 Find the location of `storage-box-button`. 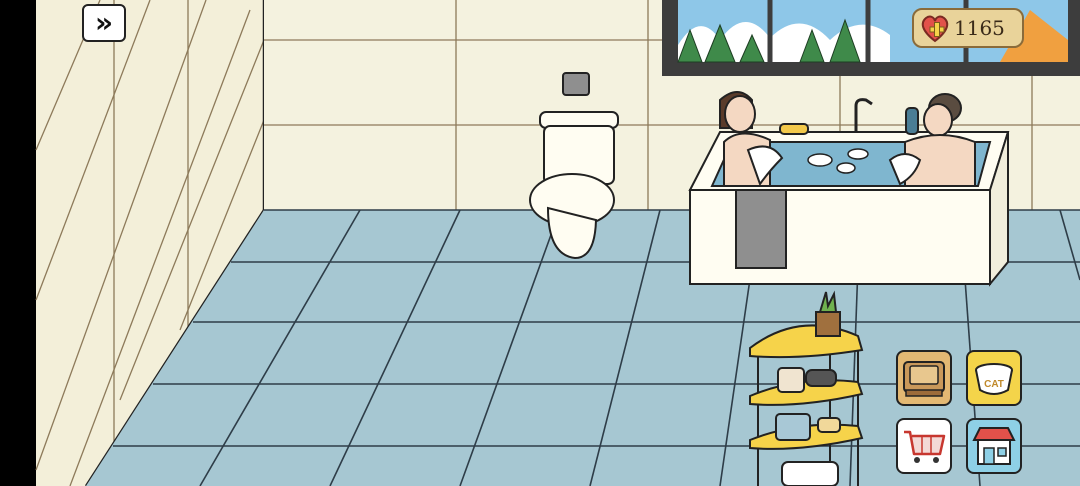

storage-box-button is located at coordinates (924, 378).